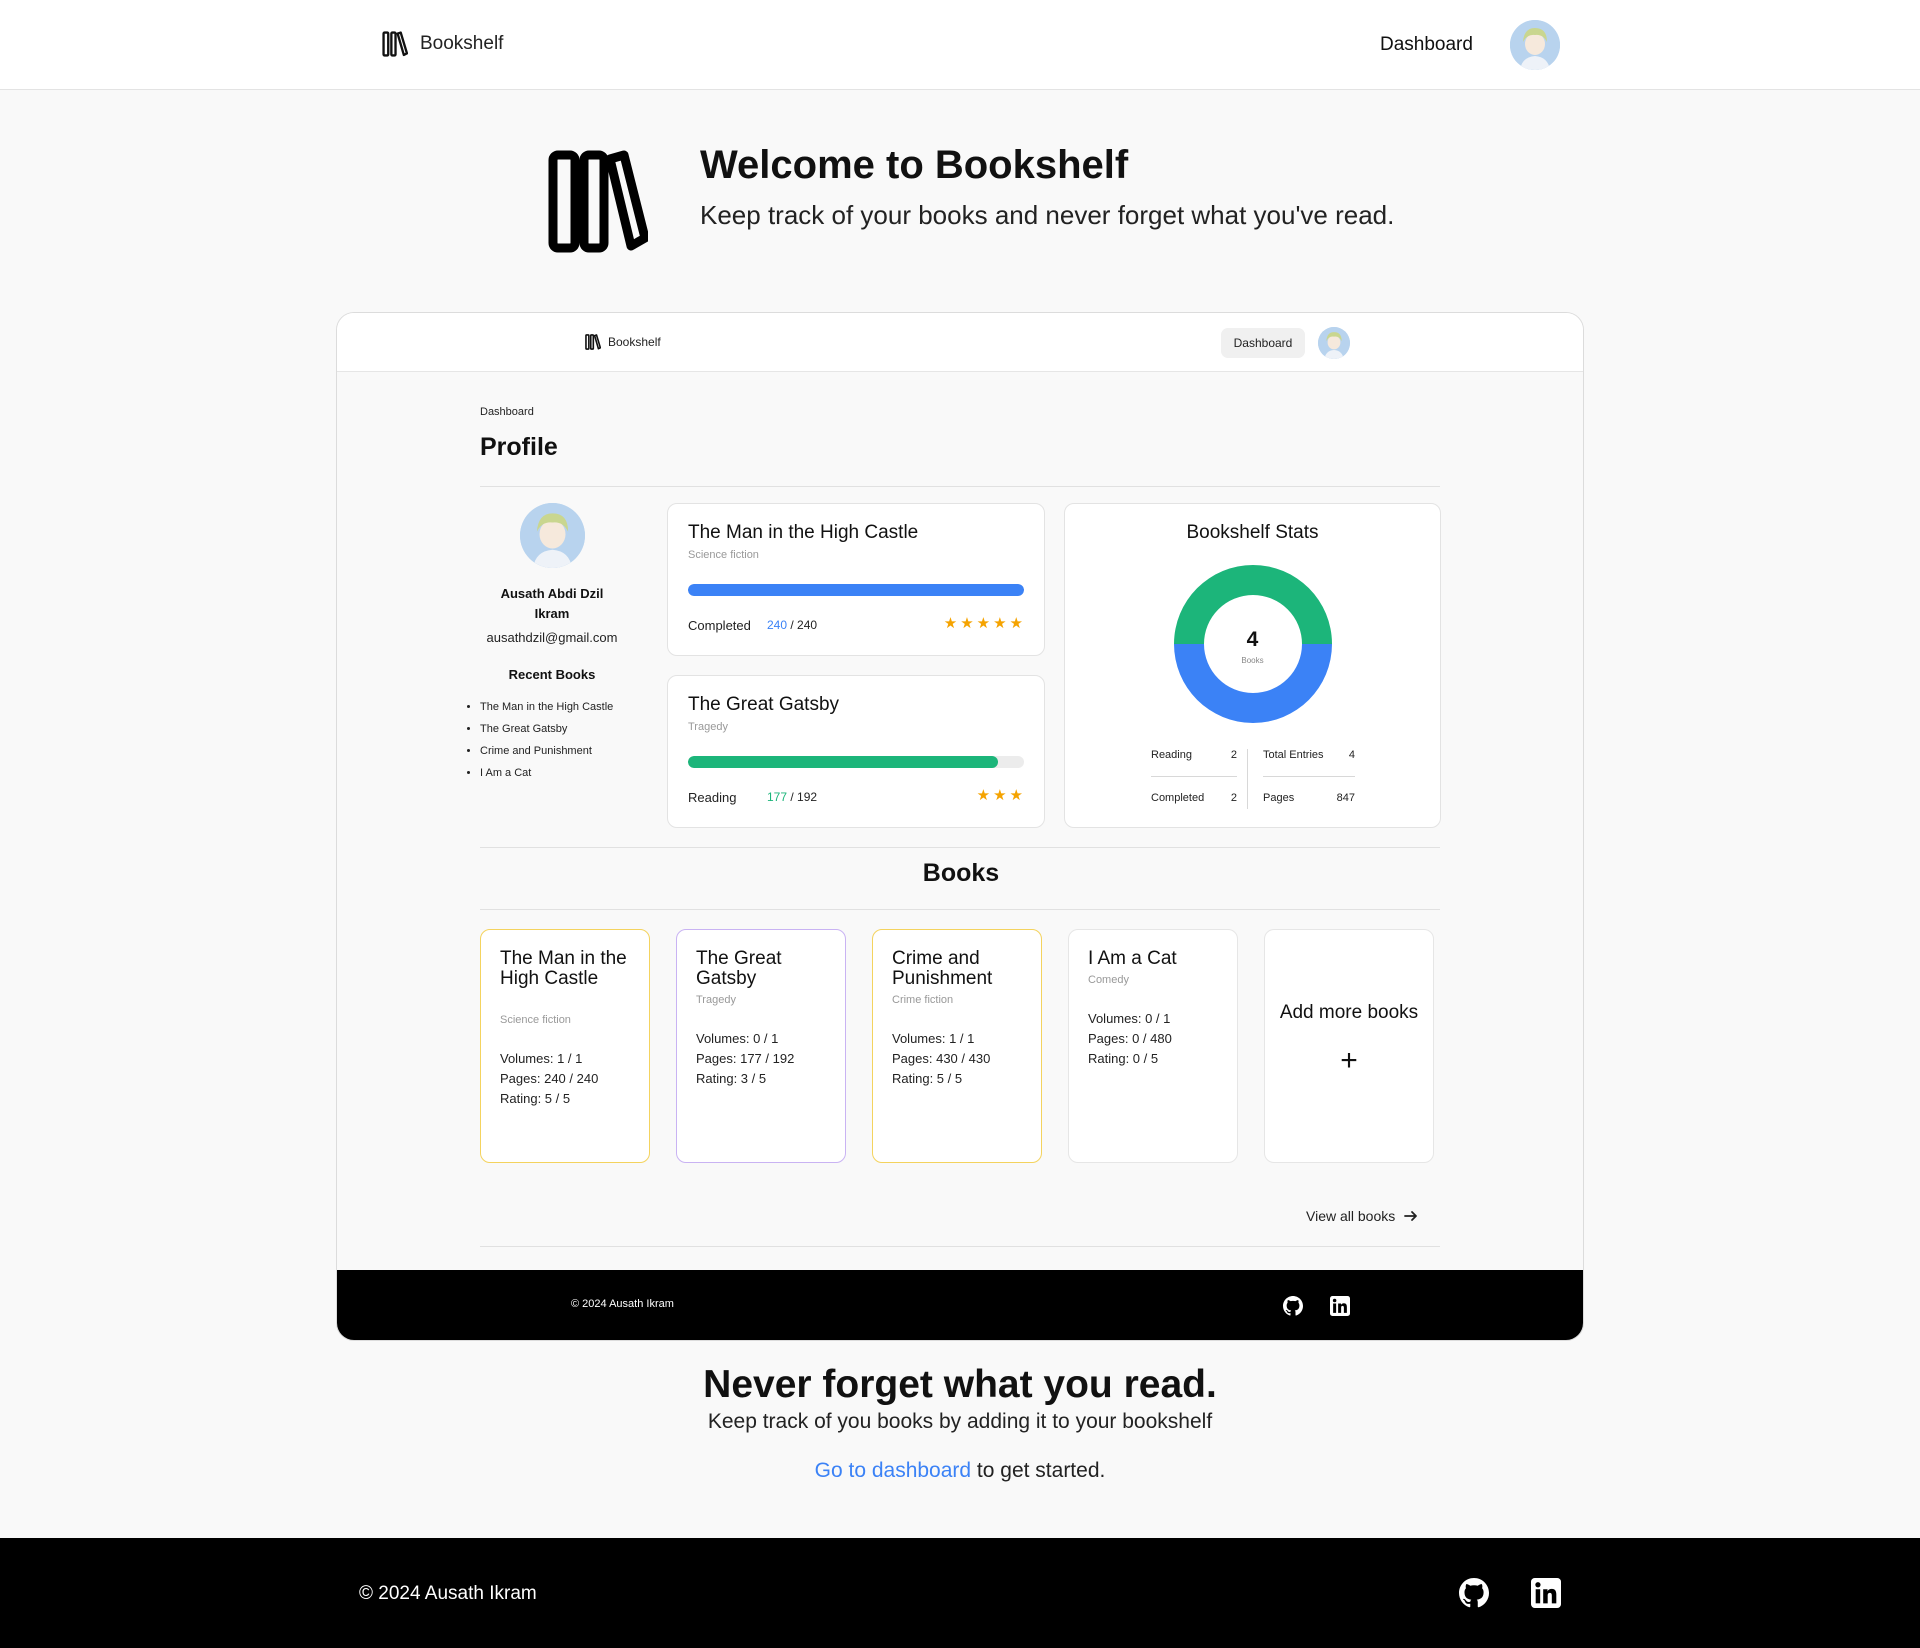  What do you see at coordinates (1411, 1216) in the screenshot?
I see `arrow-right-icon` at bounding box center [1411, 1216].